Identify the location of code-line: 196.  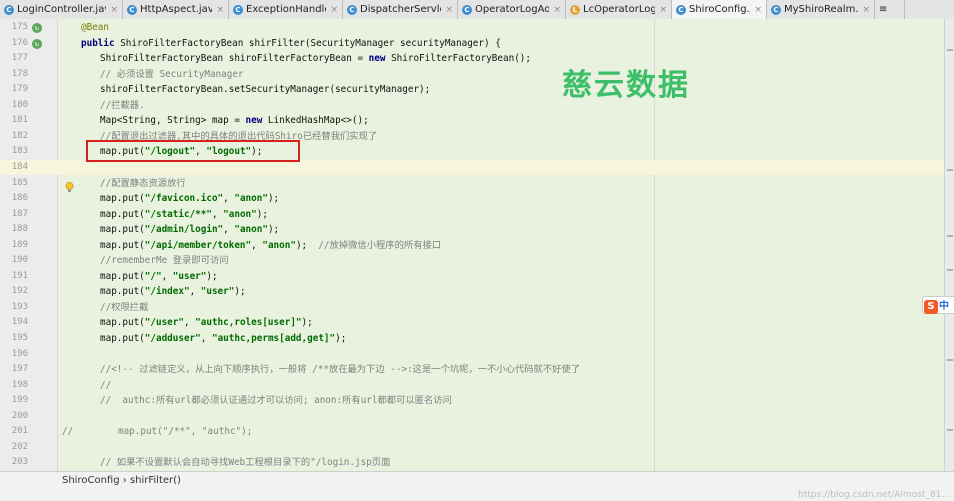
(477, 355).